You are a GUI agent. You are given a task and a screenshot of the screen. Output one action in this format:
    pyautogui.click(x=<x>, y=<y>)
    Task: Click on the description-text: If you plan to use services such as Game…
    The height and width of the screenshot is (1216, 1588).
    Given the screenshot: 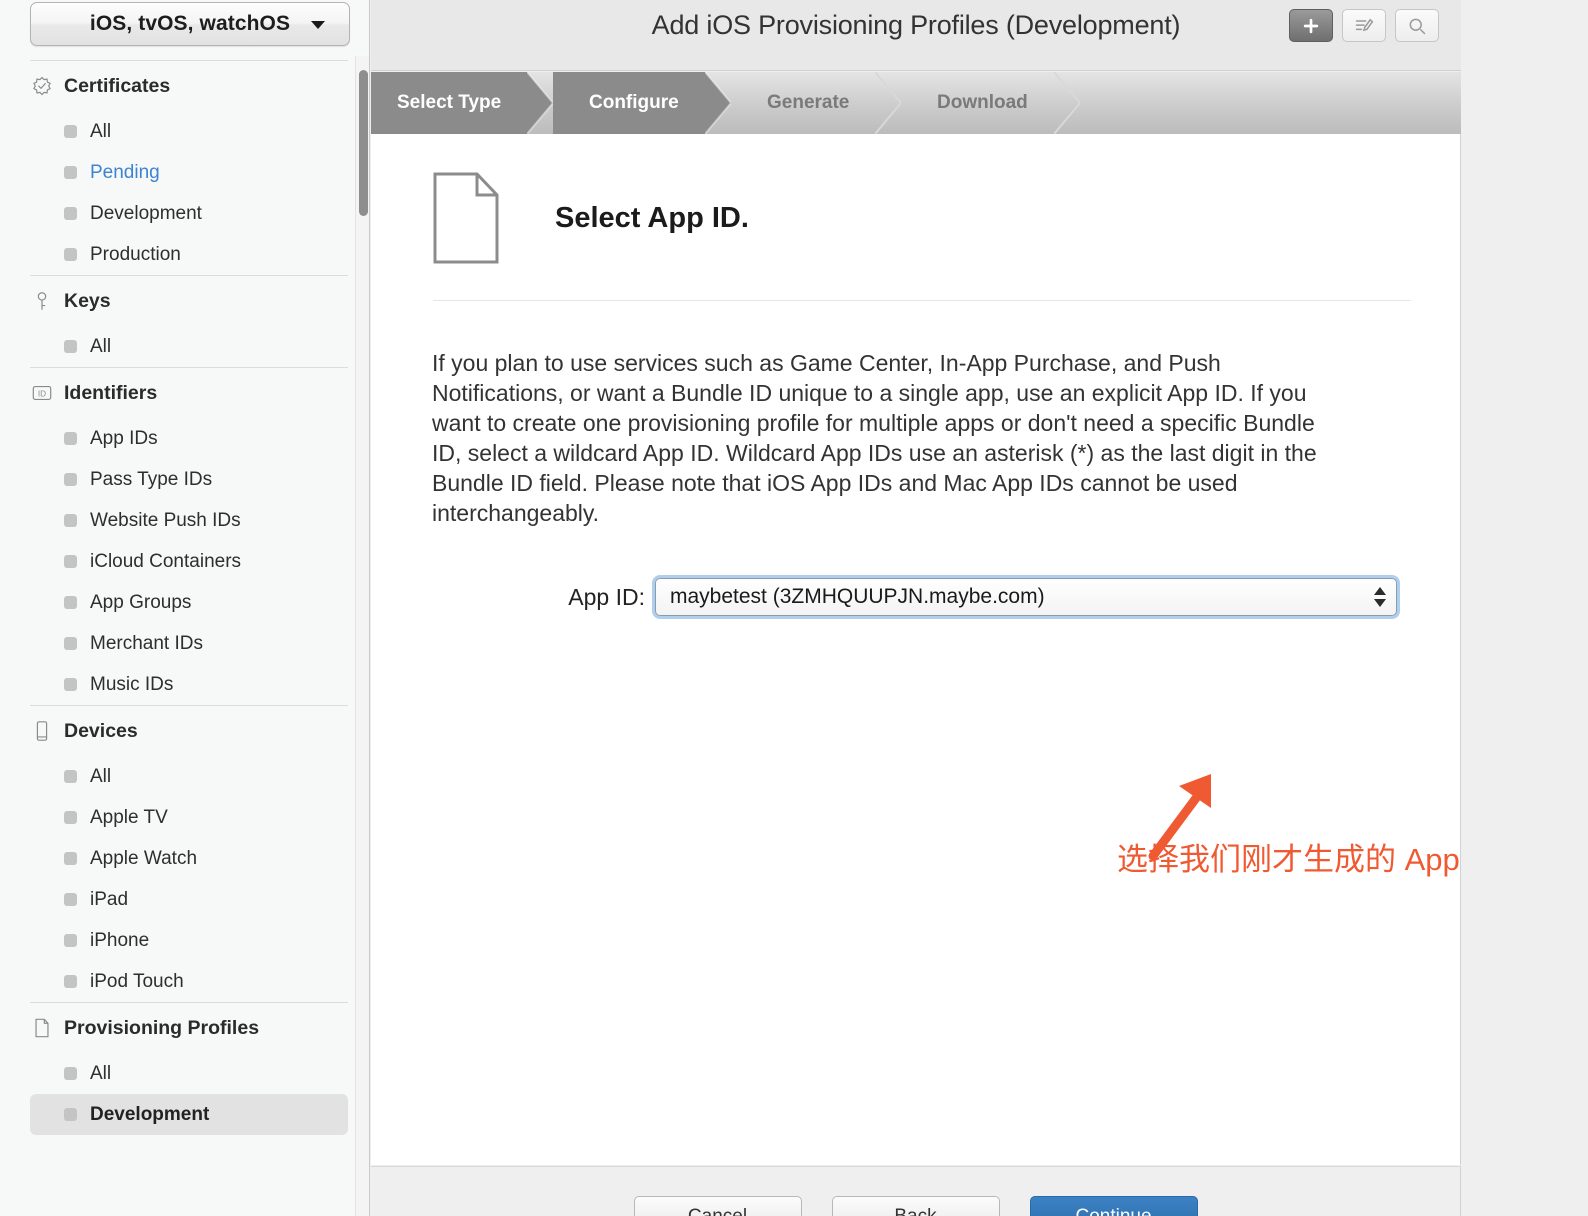 What is the action you would take?
    pyautogui.click(x=874, y=438)
    